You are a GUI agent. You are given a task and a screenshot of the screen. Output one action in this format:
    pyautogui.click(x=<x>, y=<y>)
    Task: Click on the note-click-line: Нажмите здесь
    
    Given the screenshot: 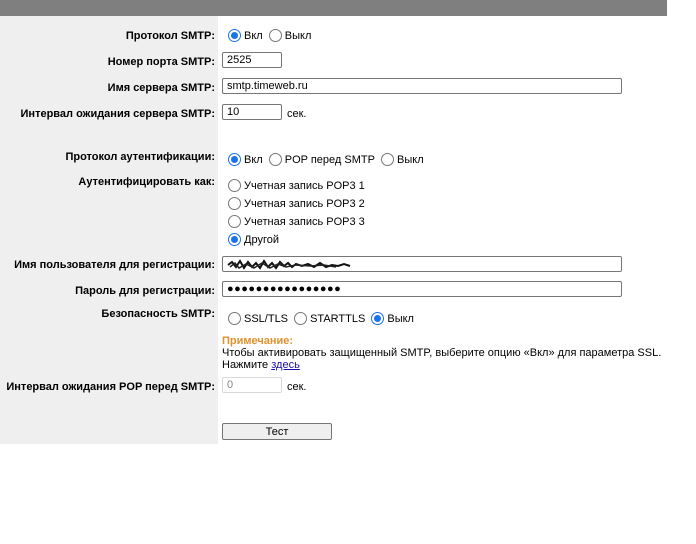 What is the action you would take?
    pyautogui.click(x=261, y=365)
    